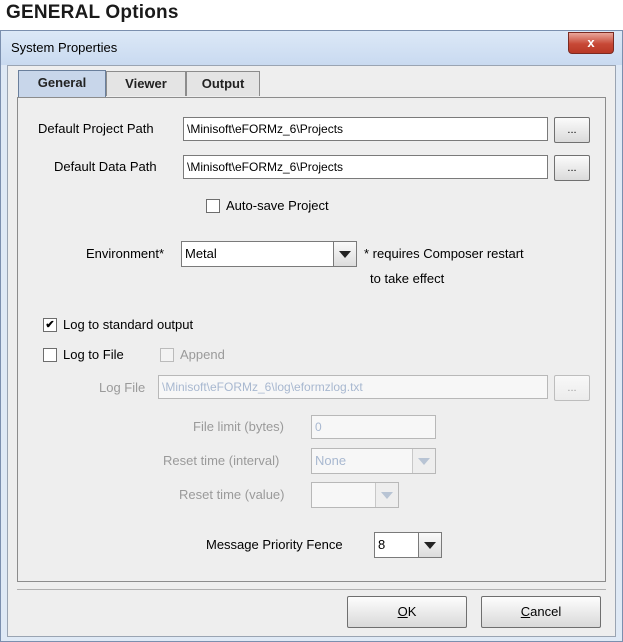 The width and height of the screenshot is (623, 642). What do you see at coordinates (122, 387) in the screenshot?
I see `log-file-field-label: Log File` at bounding box center [122, 387].